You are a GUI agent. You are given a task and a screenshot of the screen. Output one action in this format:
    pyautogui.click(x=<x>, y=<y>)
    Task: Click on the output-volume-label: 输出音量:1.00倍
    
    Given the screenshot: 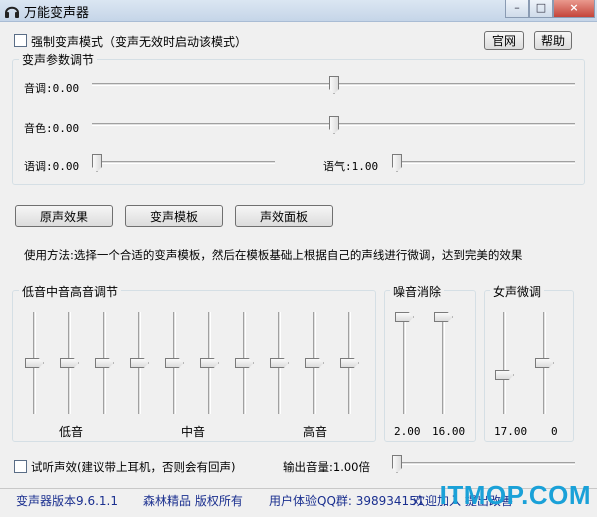 What is the action you would take?
    pyautogui.click(x=326, y=467)
    